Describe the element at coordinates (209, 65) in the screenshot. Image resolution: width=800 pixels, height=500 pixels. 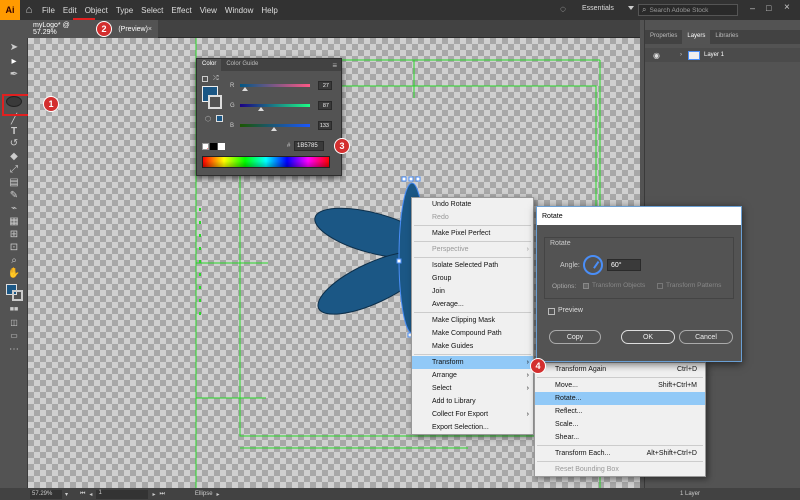
I see `tab-color: Color` at that location.